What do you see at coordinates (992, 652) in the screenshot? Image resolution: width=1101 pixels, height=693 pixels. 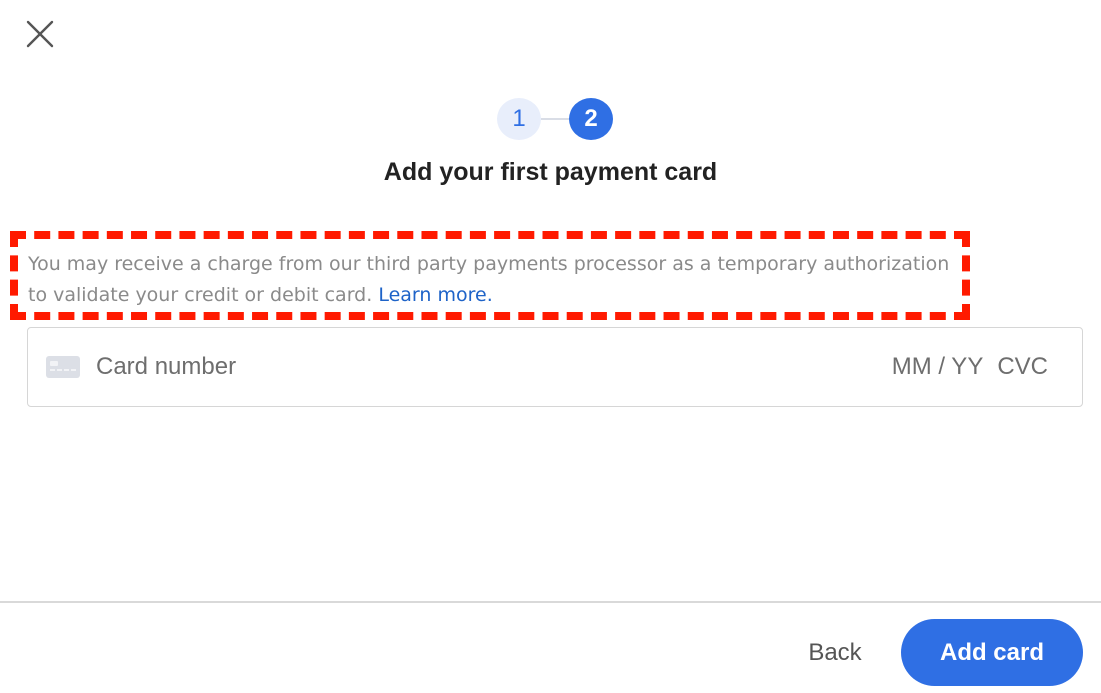 I see `add-card-button: Add card` at bounding box center [992, 652].